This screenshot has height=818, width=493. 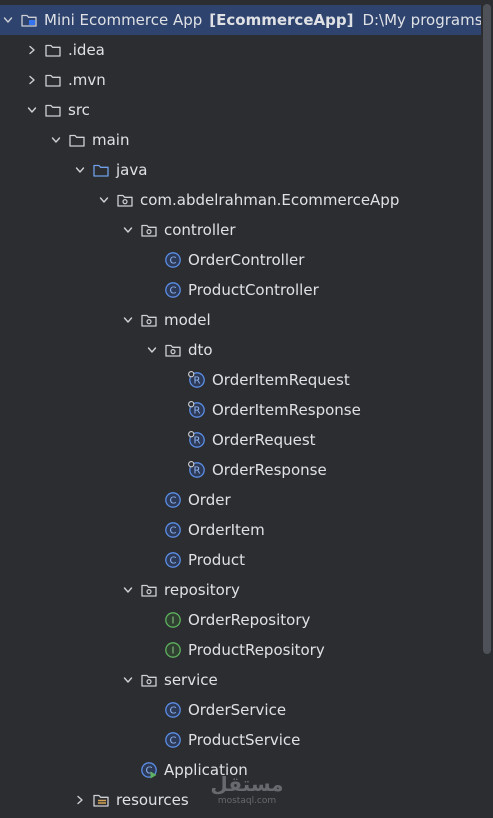 I want to click on tree-node-label: Order, so click(x=209, y=500).